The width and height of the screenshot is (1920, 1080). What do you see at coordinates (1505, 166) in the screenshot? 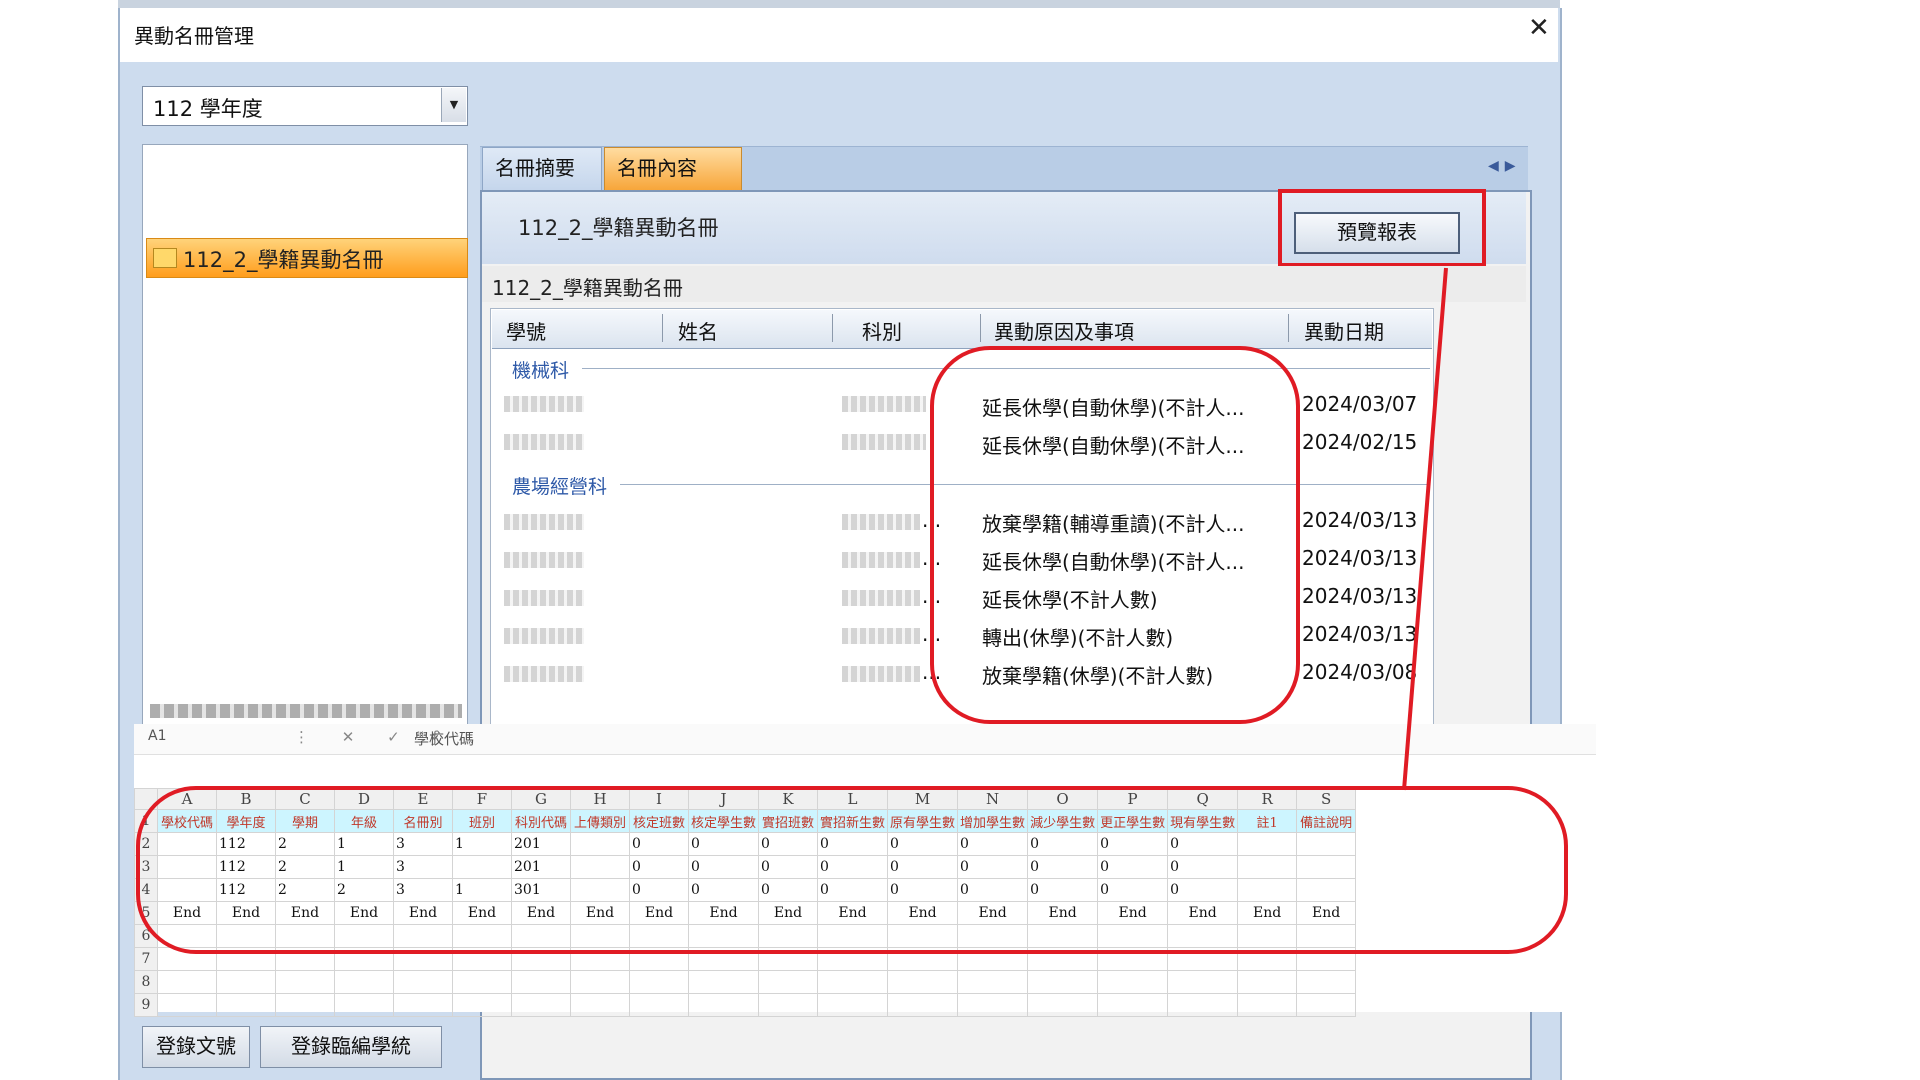
I see `tab-scroll-arrows-icon: ◀▶` at bounding box center [1505, 166].